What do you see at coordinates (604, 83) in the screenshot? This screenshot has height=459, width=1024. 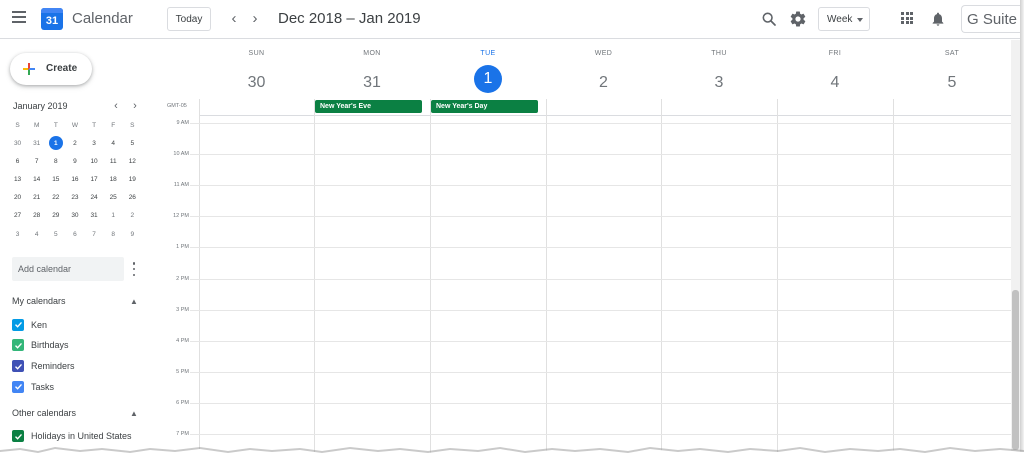 I see `day-number: 2` at bounding box center [604, 83].